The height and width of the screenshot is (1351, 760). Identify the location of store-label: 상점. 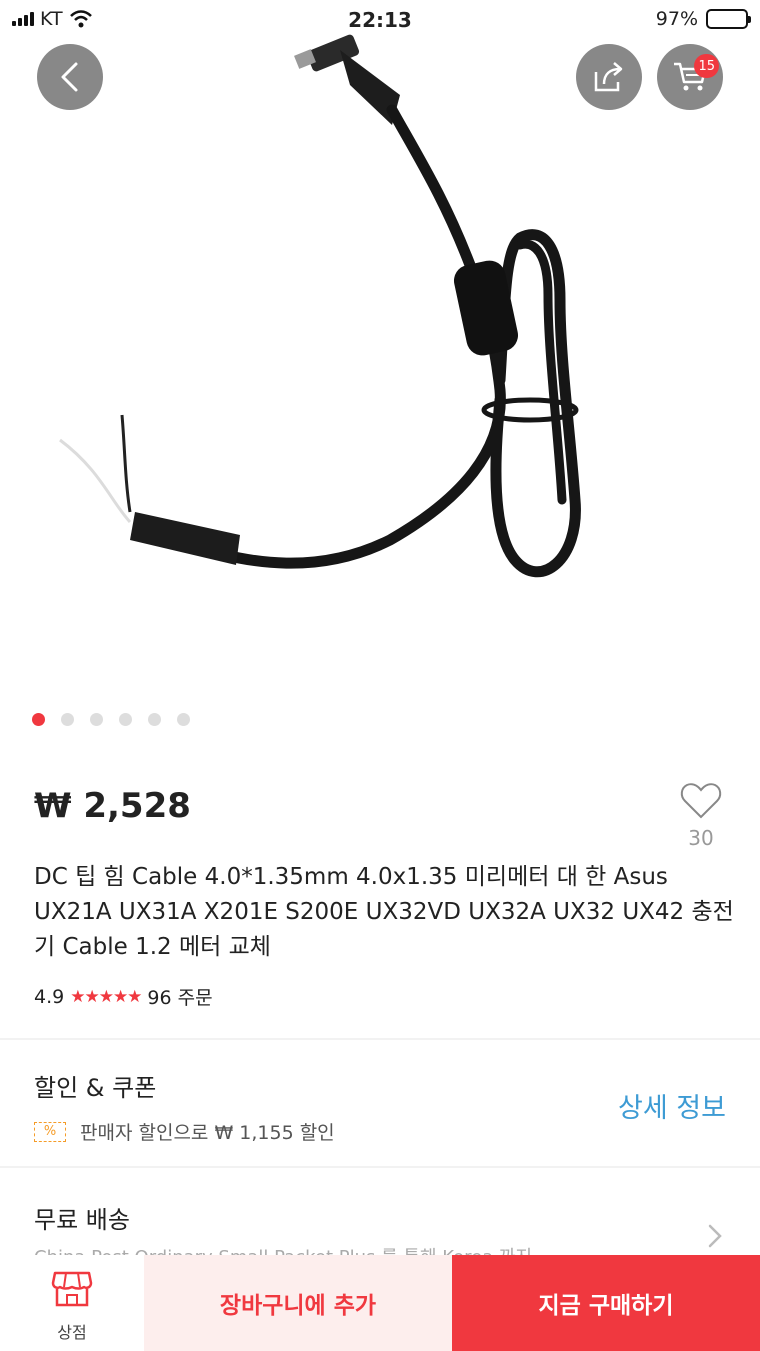
(72, 1332).